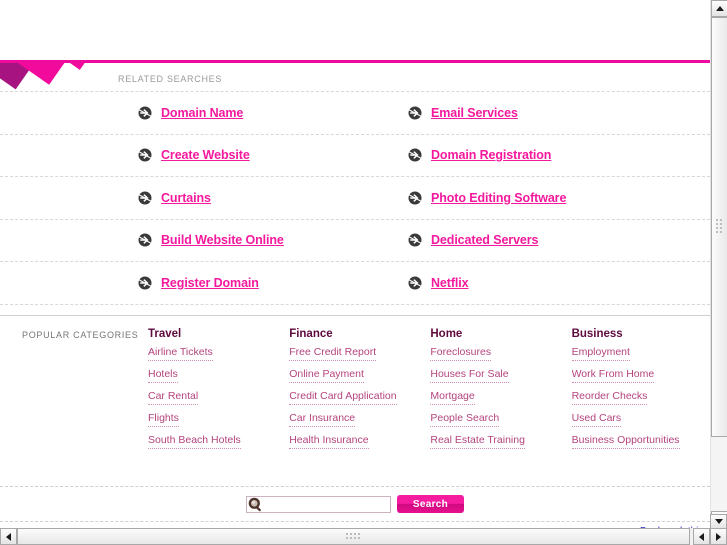 The image size is (727, 545). I want to click on stripe-dark, so click(59, 76).